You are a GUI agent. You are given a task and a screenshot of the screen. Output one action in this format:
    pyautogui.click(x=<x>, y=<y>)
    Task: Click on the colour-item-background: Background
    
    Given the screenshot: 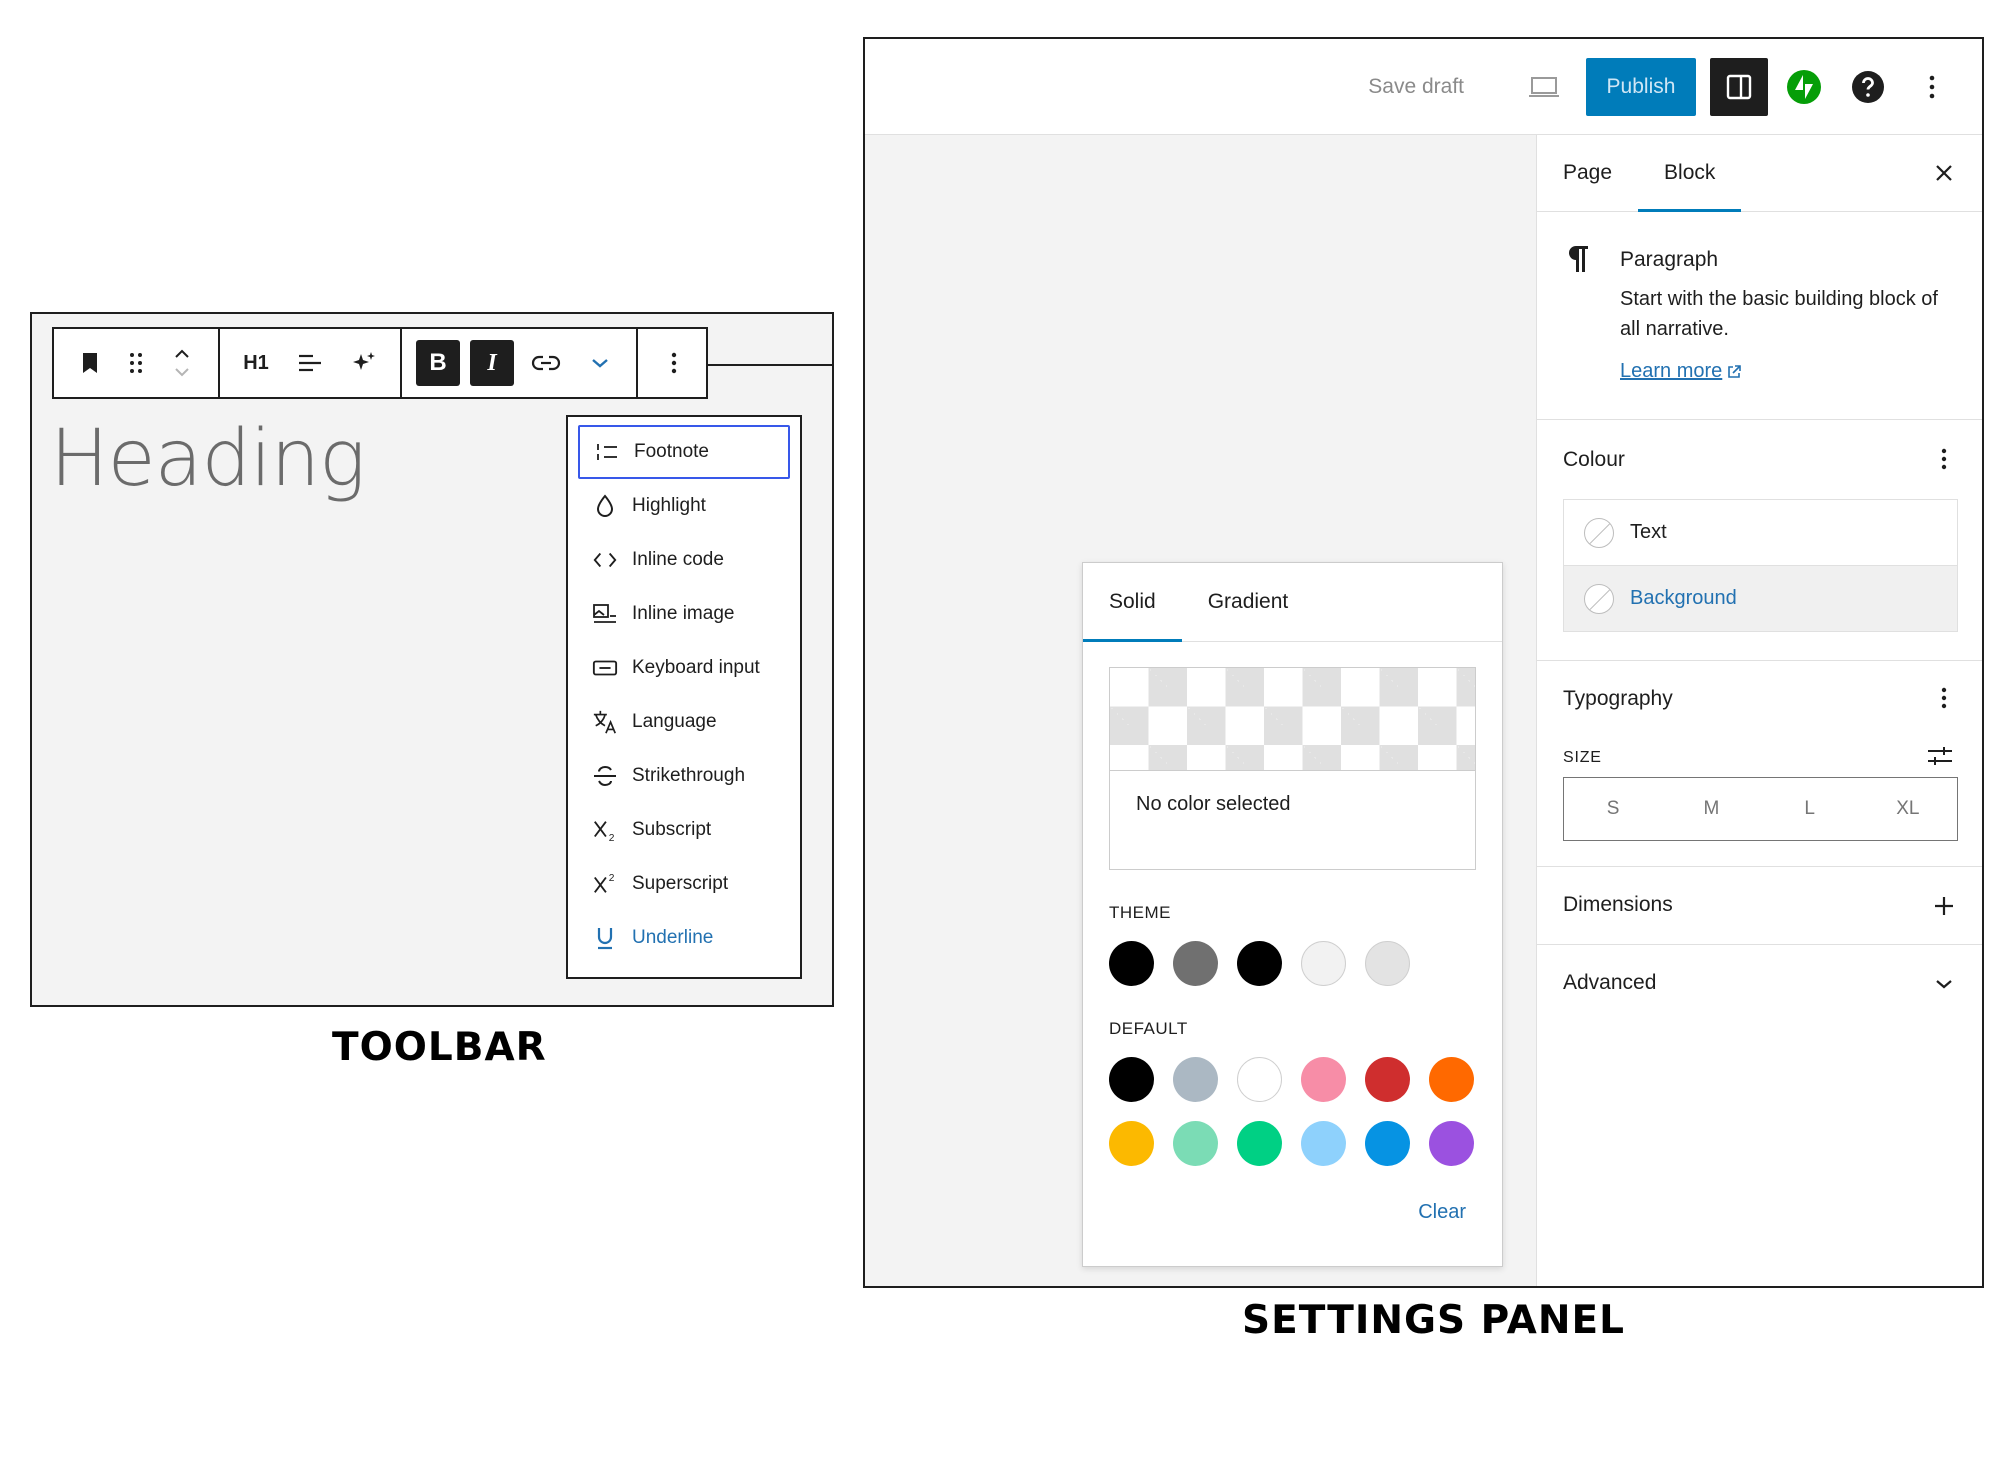 What is the action you would take?
    pyautogui.click(x=1760, y=598)
    